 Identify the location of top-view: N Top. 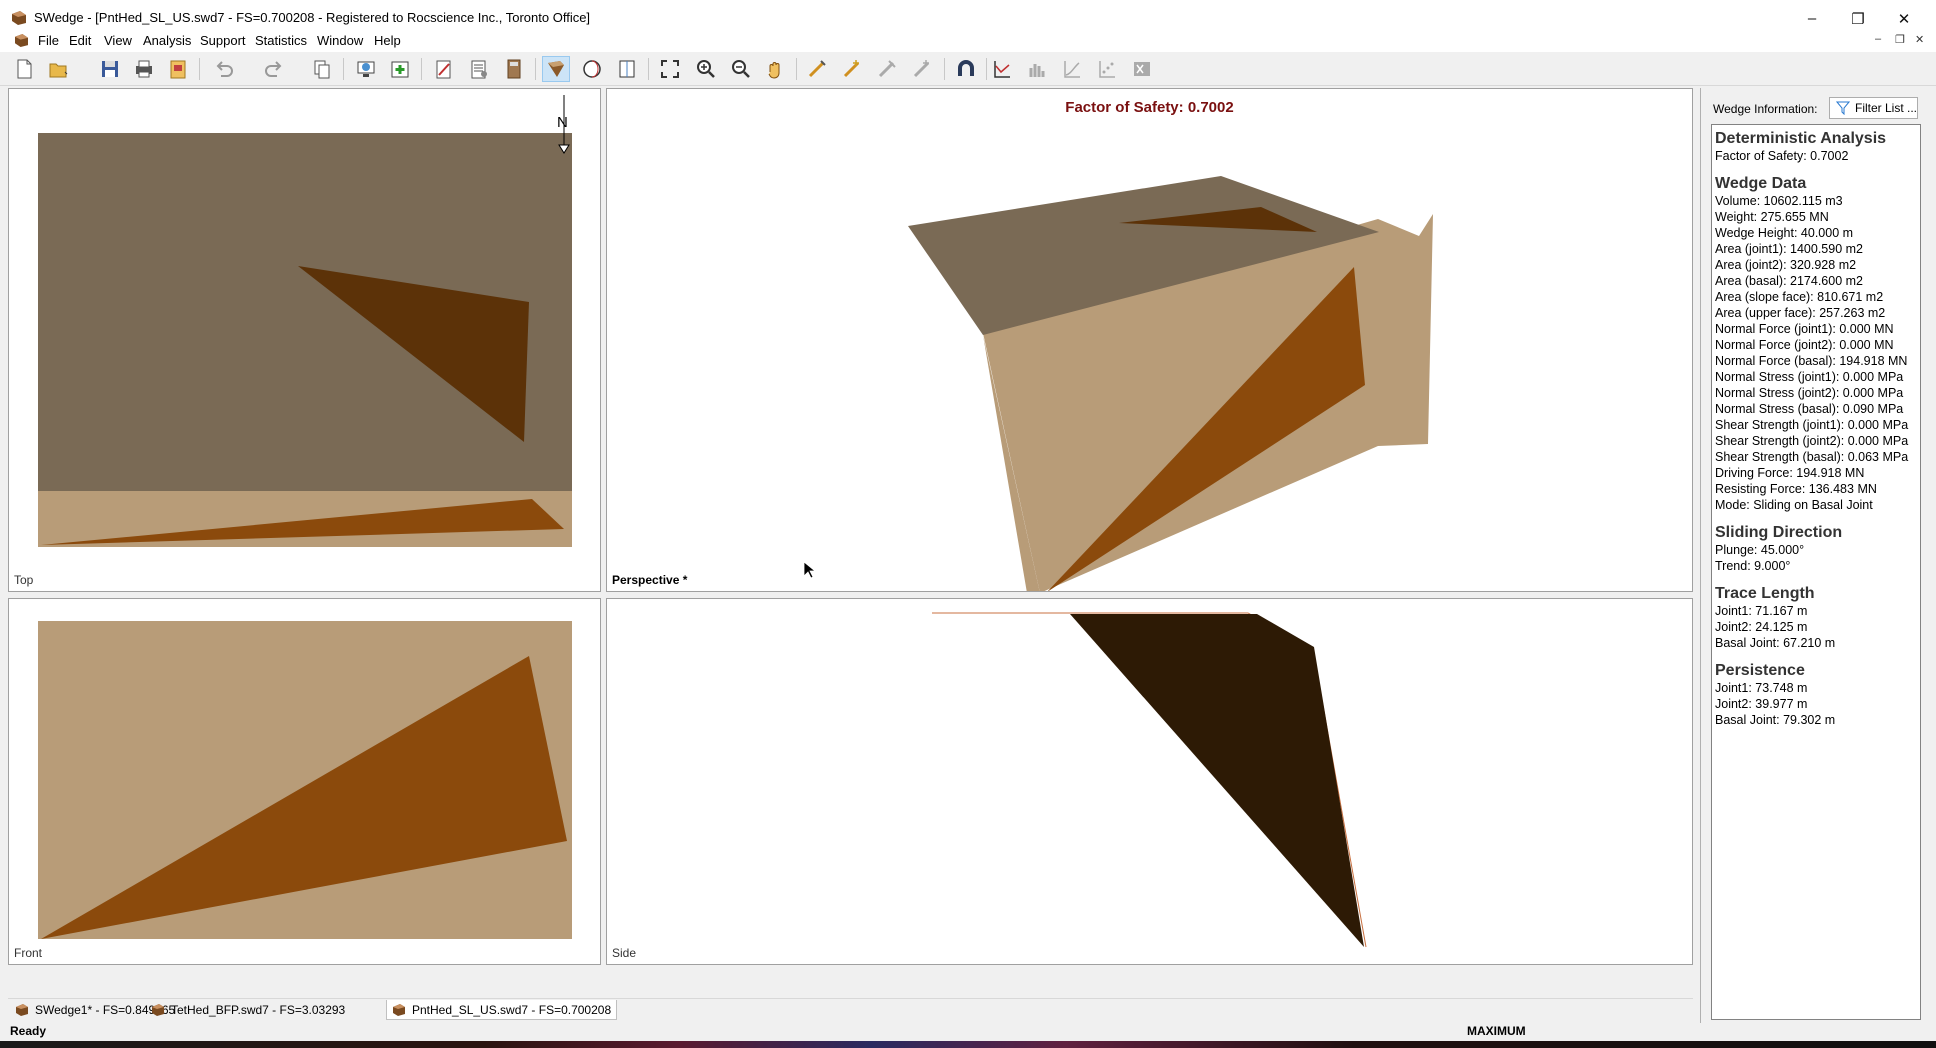
(304, 340).